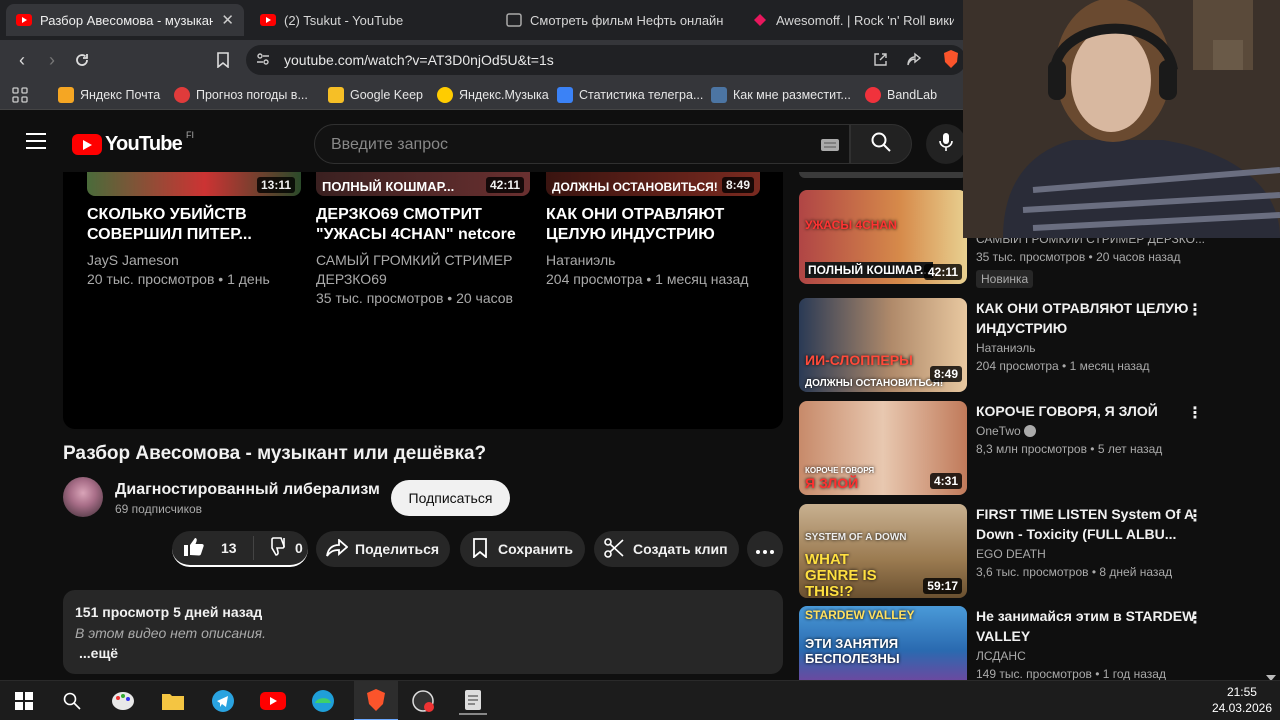 Image resolution: width=1280 pixels, height=720 pixels. I want to click on back-icon: ‹, so click(22, 60).